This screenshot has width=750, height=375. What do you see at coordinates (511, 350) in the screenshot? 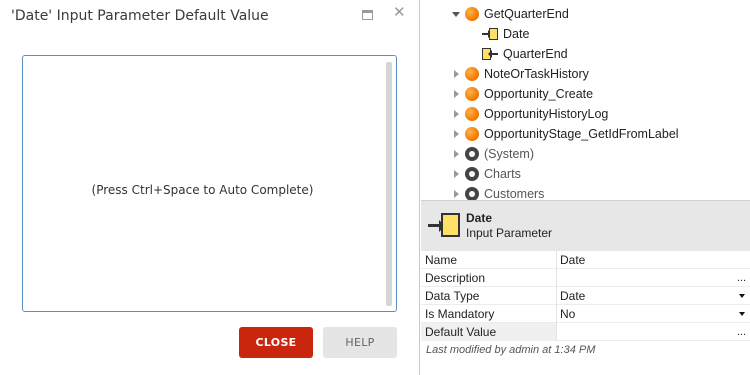
I see `last-modified-text: Last modified by admin at 1:34 PM` at bounding box center [511, 350].